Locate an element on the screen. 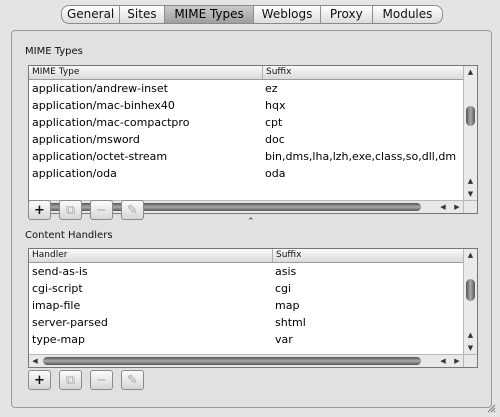 The width and height of the screenshot is (500, 417). tab-mime-types: MIME Types is located at coordinates (209, 14).